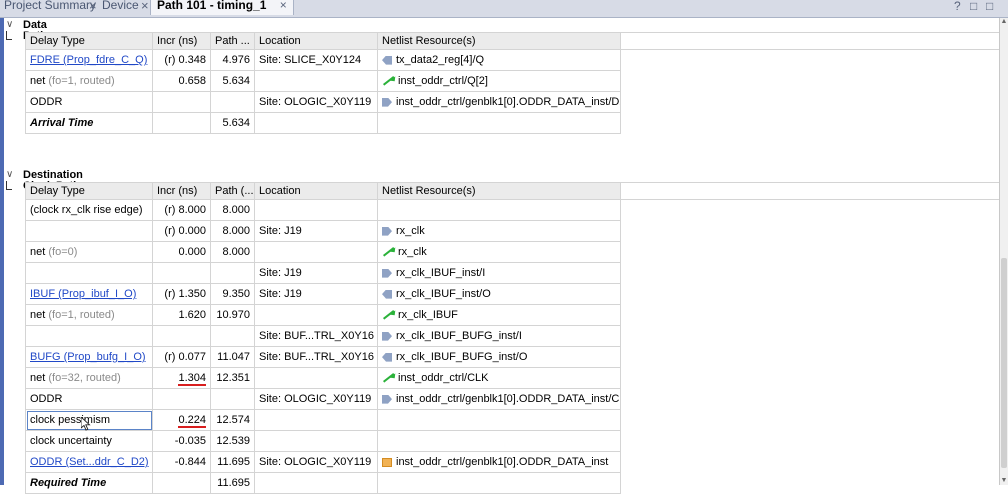  I want to click on maximize-icon: □, so click(989, 8).